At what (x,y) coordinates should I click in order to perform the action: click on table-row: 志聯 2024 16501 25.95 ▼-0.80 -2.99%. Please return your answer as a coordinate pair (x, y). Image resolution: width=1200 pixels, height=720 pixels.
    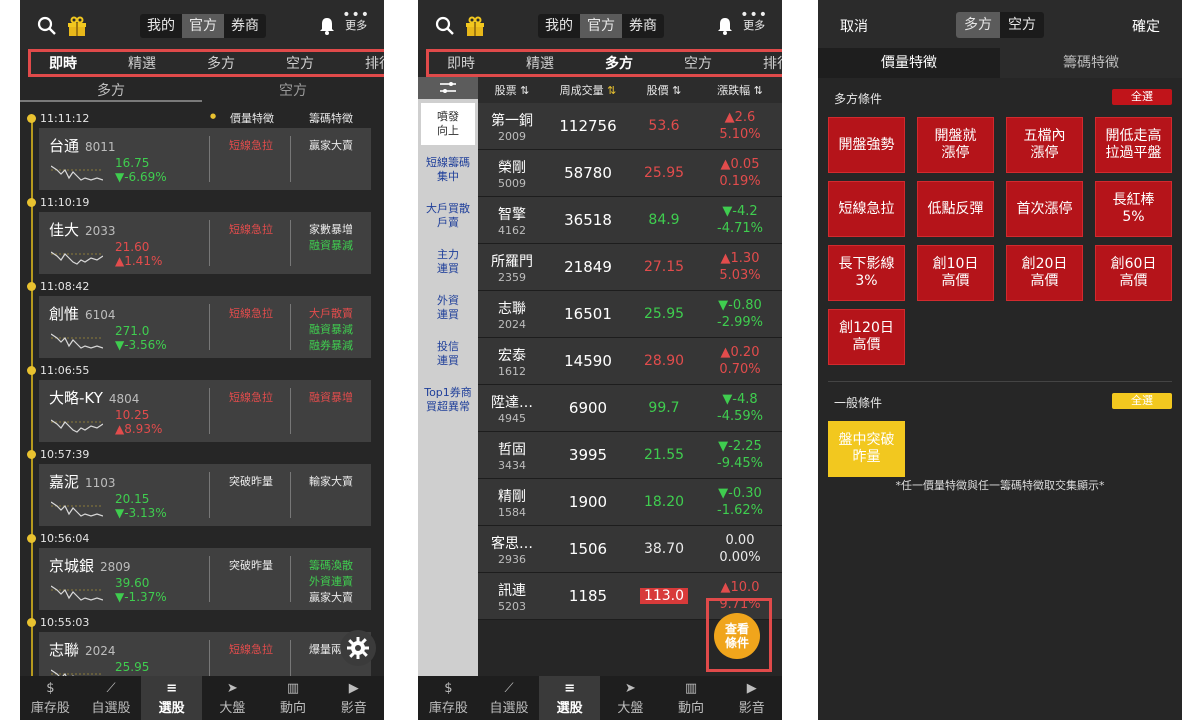
    Looking at the image, I should click on (630, 314).